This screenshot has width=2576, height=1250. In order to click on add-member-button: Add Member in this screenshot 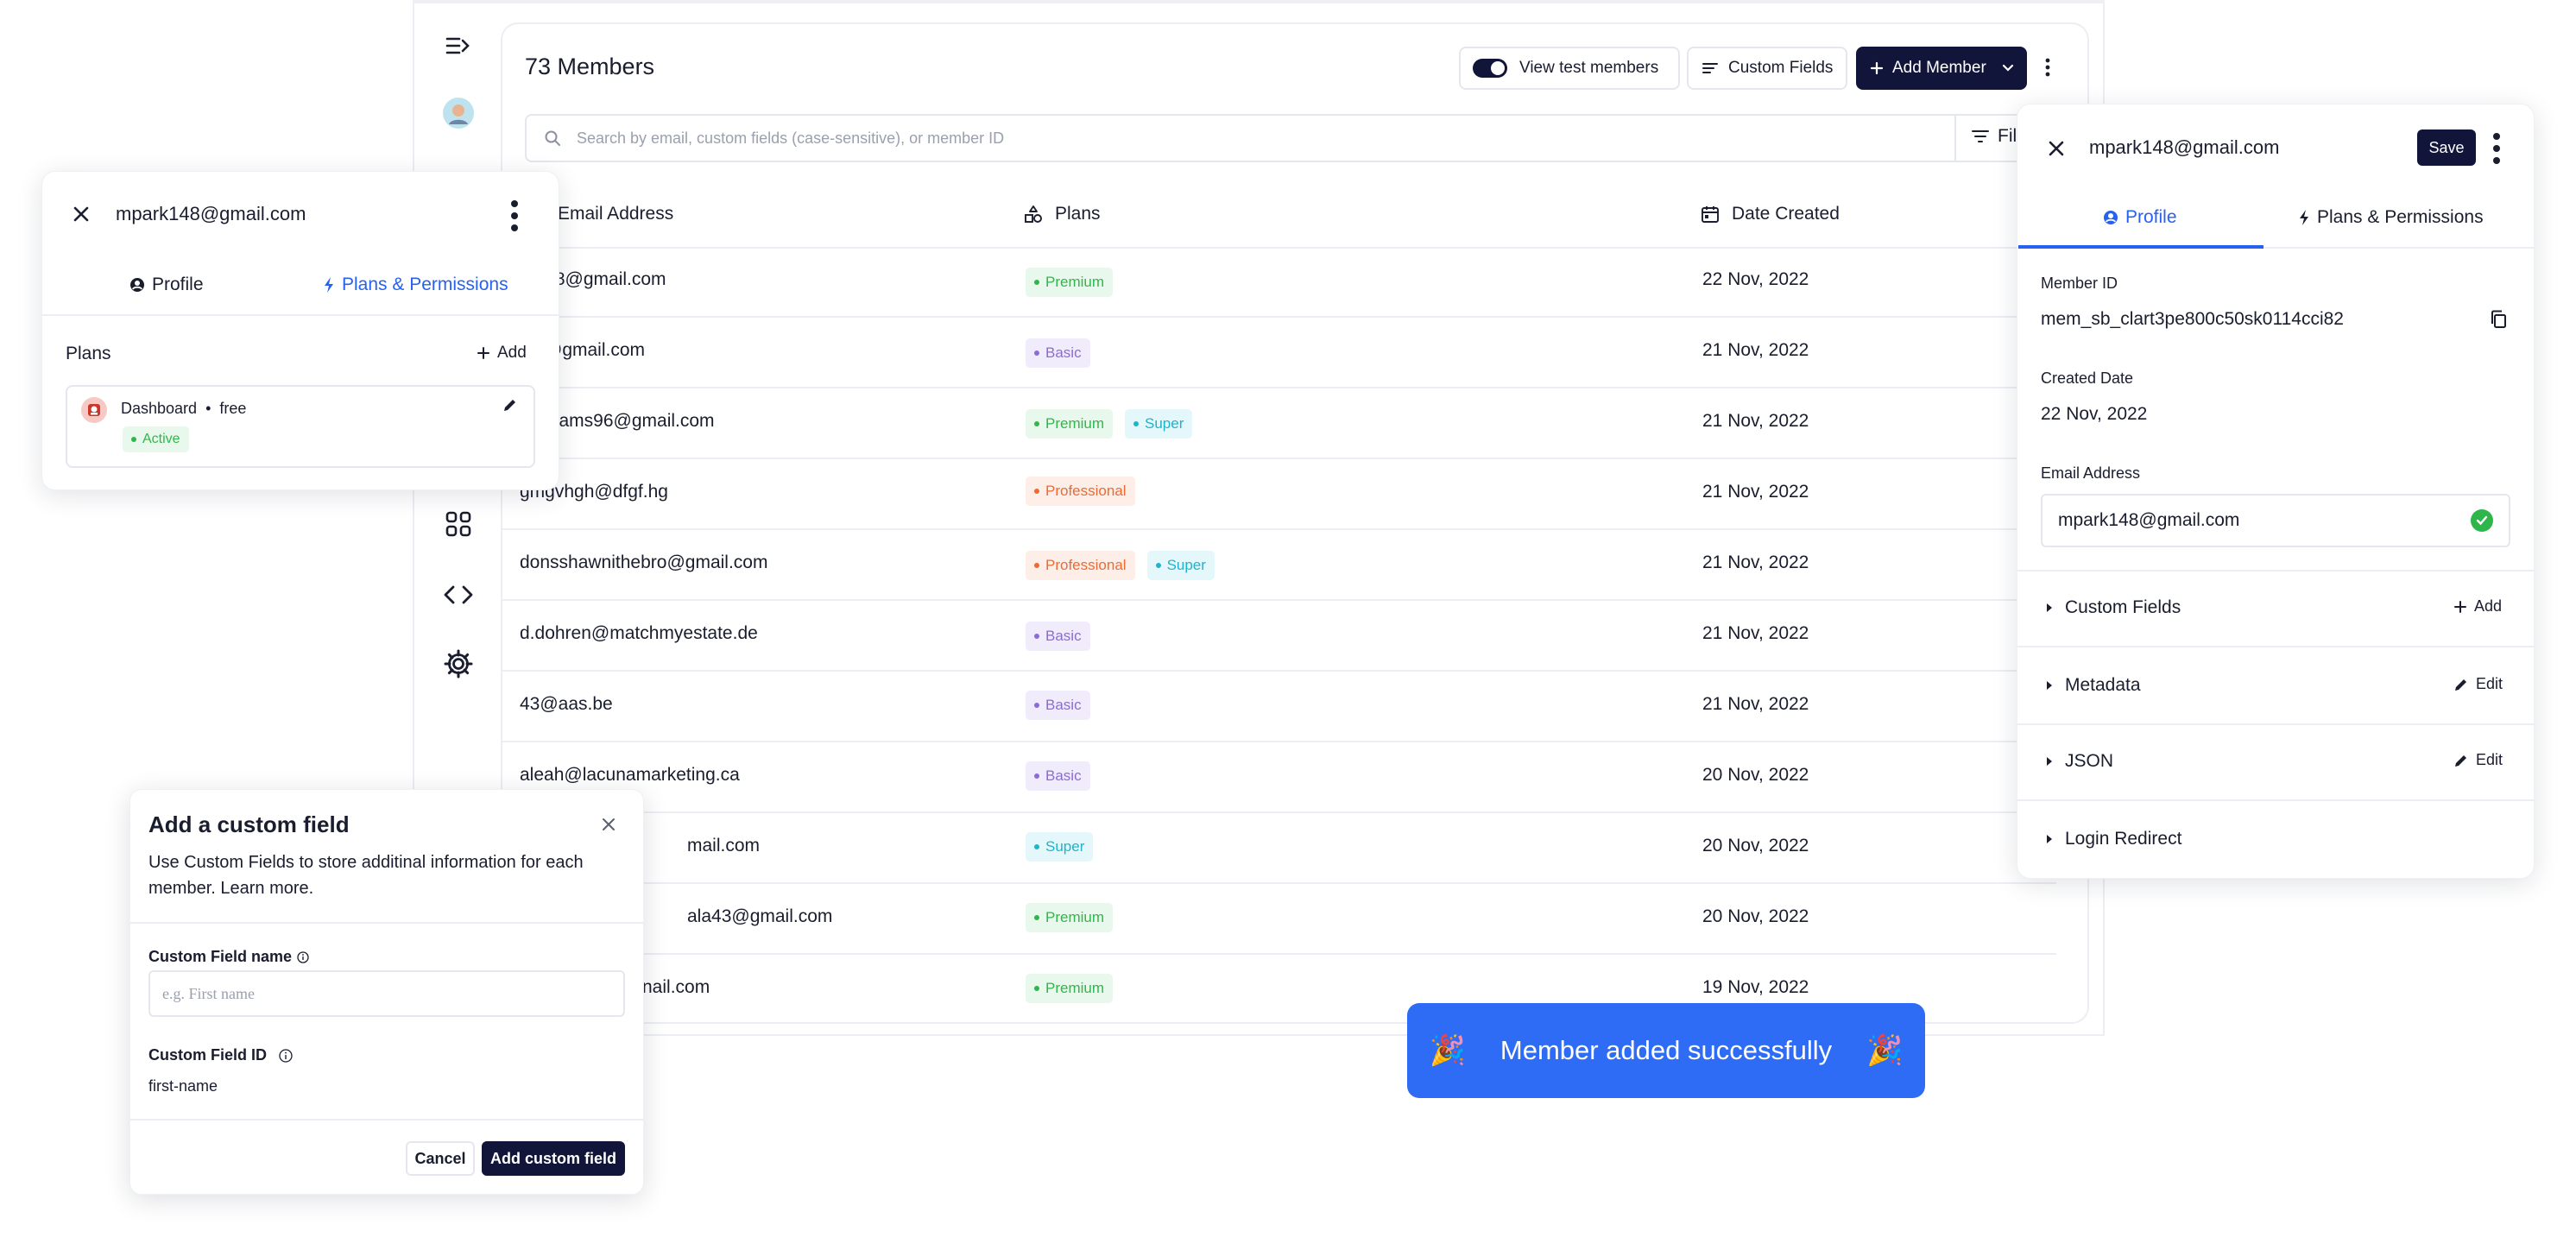, I will do `click(1941, 68)`.